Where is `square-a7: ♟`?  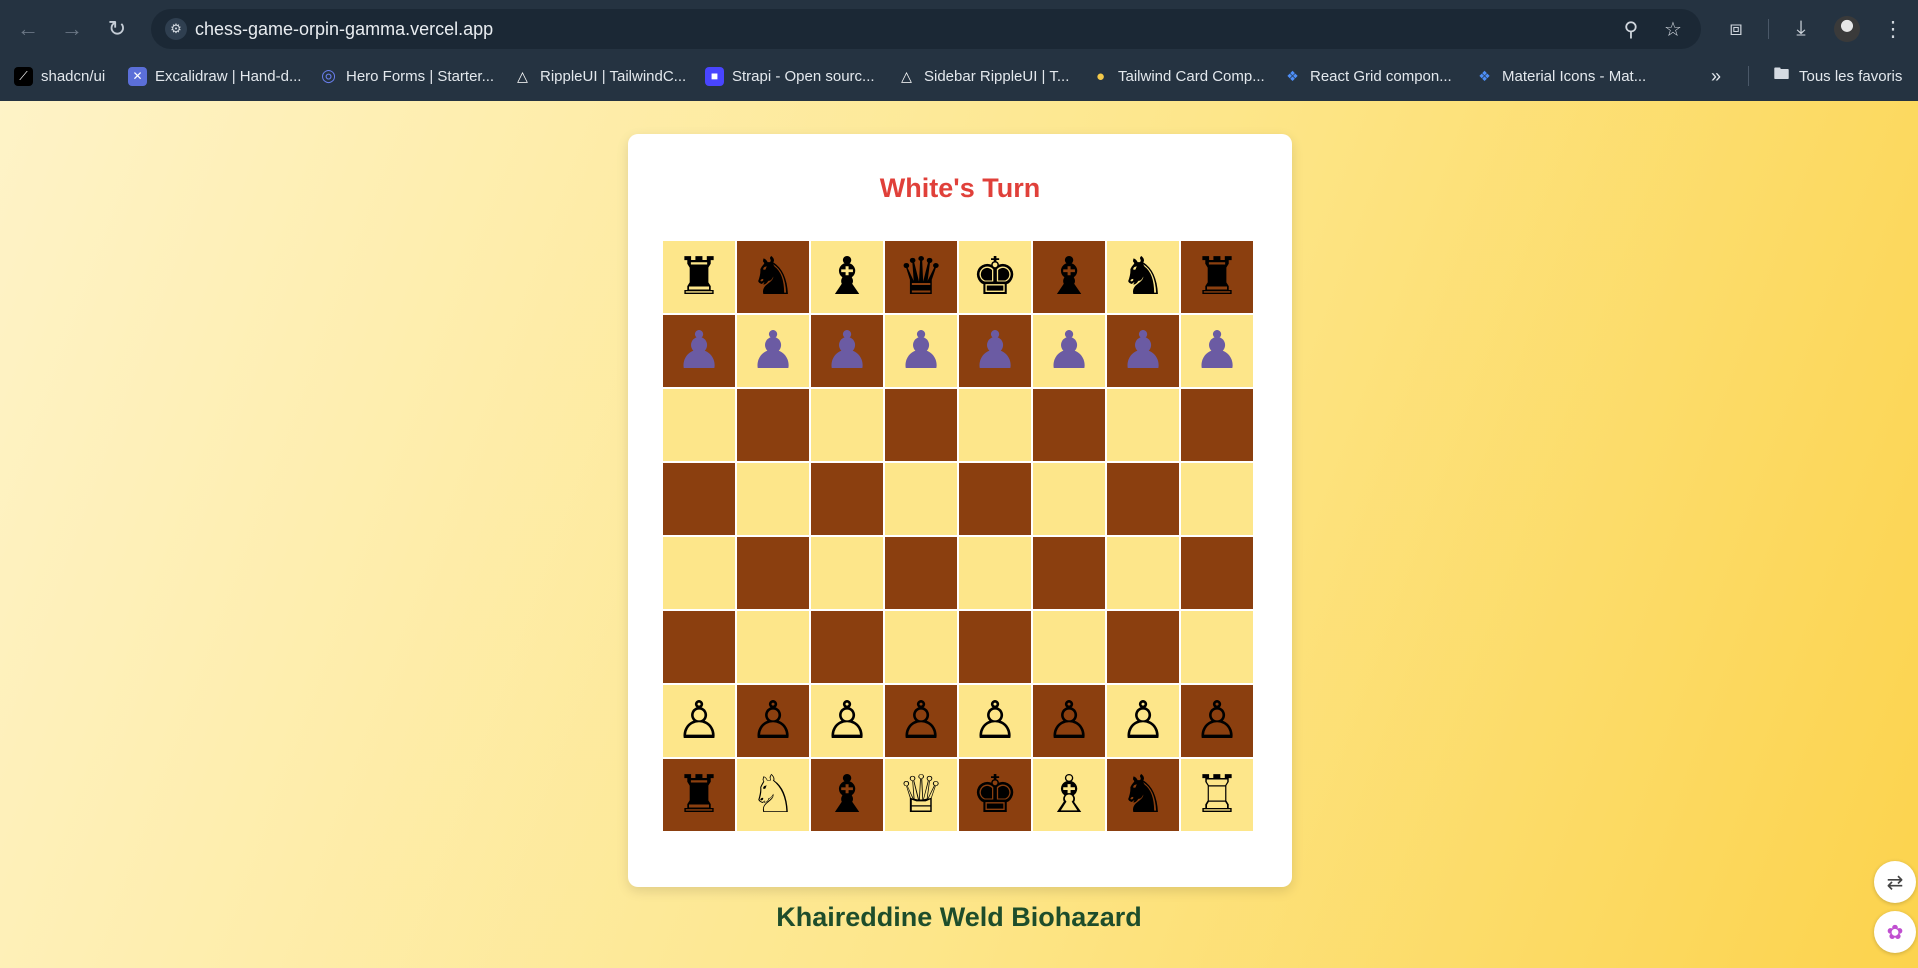
square-a7: ♟ is located at coordinates (699, 351).